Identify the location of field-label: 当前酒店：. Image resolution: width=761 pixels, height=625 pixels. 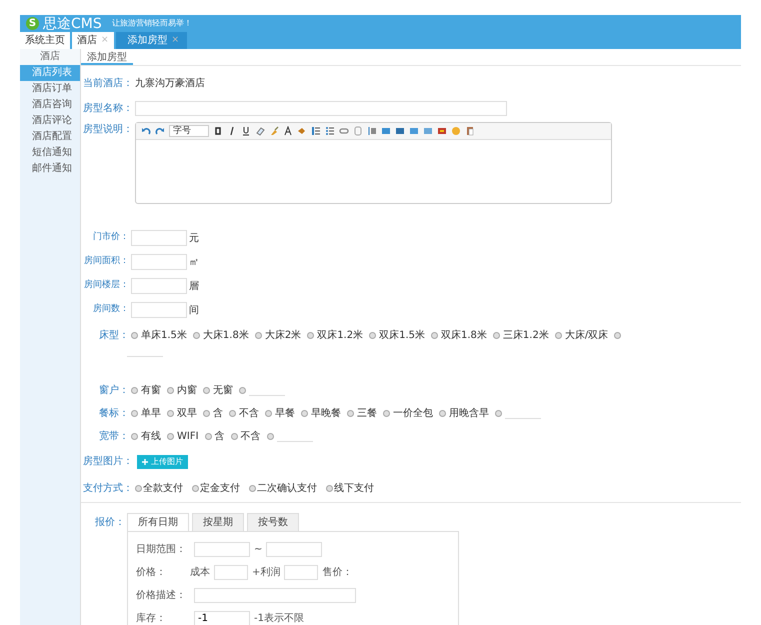
(108, 83).